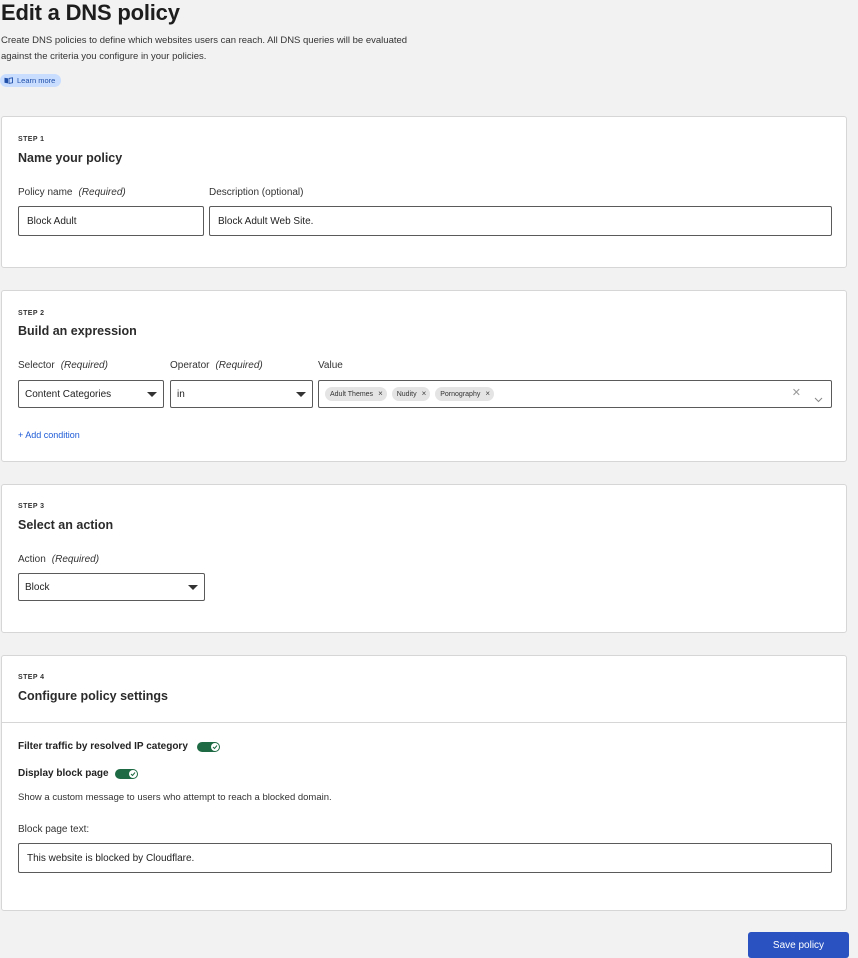 This screenshot has width=858, height=958. What do you see at coordinates (31, 677) in the screenshot?
I see `step4-label: STEP 4` at bounding box center [31, 677].